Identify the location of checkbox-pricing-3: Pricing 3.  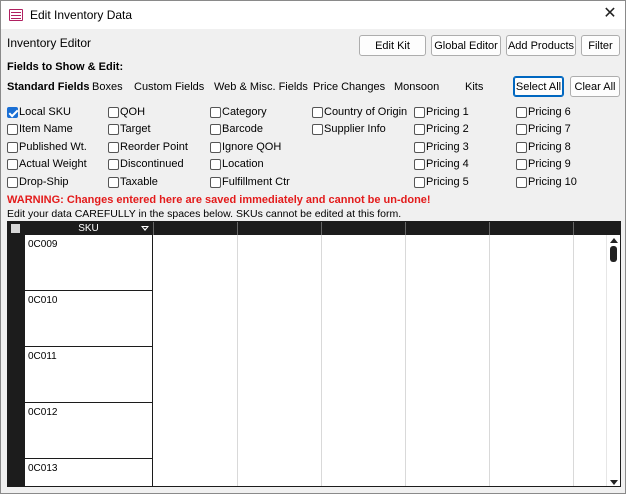
(441, 147).